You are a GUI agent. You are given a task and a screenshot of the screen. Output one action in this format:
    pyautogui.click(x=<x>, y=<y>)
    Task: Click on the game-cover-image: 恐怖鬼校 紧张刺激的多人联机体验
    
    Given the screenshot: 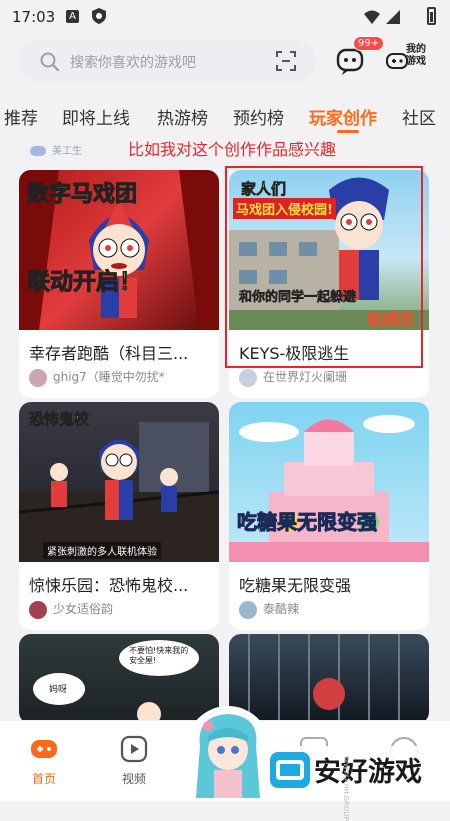 What is the action you would take?
    pyautogui.click(x=119, y=482)
    